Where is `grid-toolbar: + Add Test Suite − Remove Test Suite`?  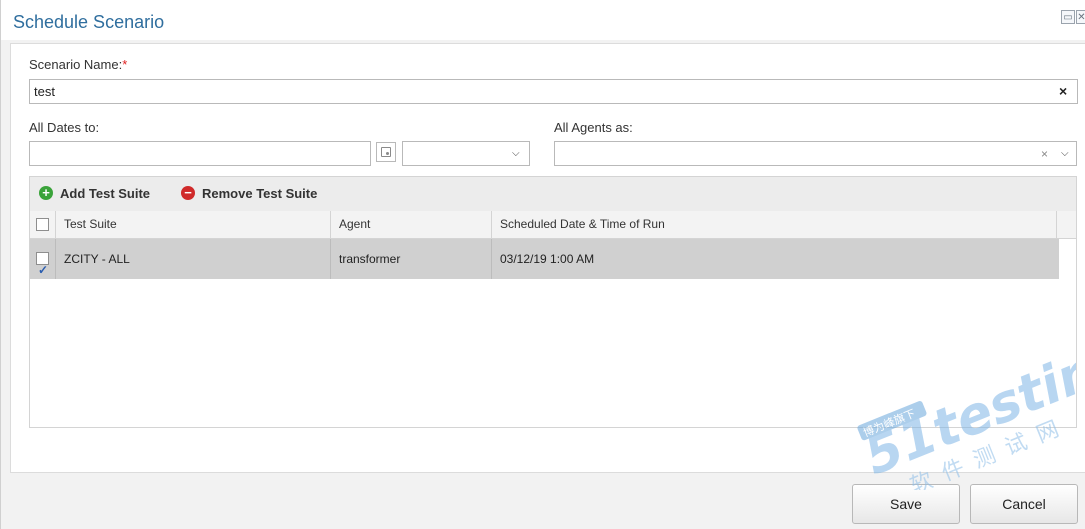
grid-toolbar: + Add Test Suite − Remove Test Suite is located at coordinates (553, 194).